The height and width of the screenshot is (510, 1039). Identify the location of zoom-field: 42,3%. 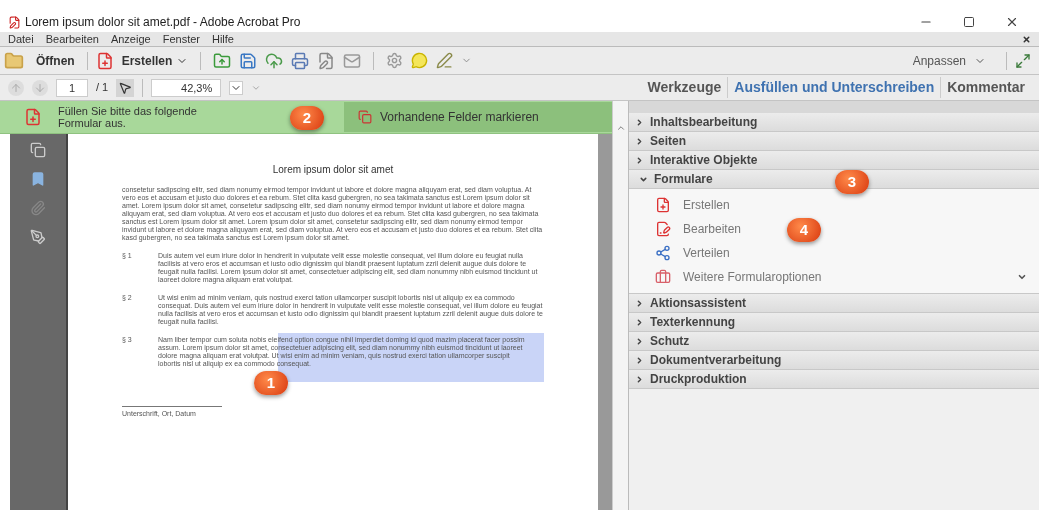
(186, 87).